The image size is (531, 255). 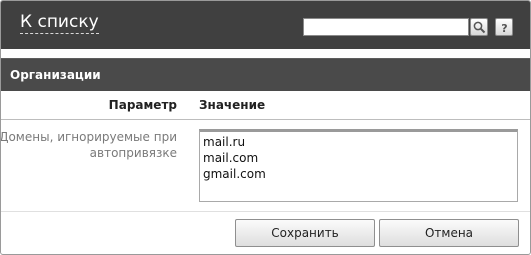 What do you see at coordinates (386, 27) in the screenshot?
I see `search-input` at bounding box center [386, 27].